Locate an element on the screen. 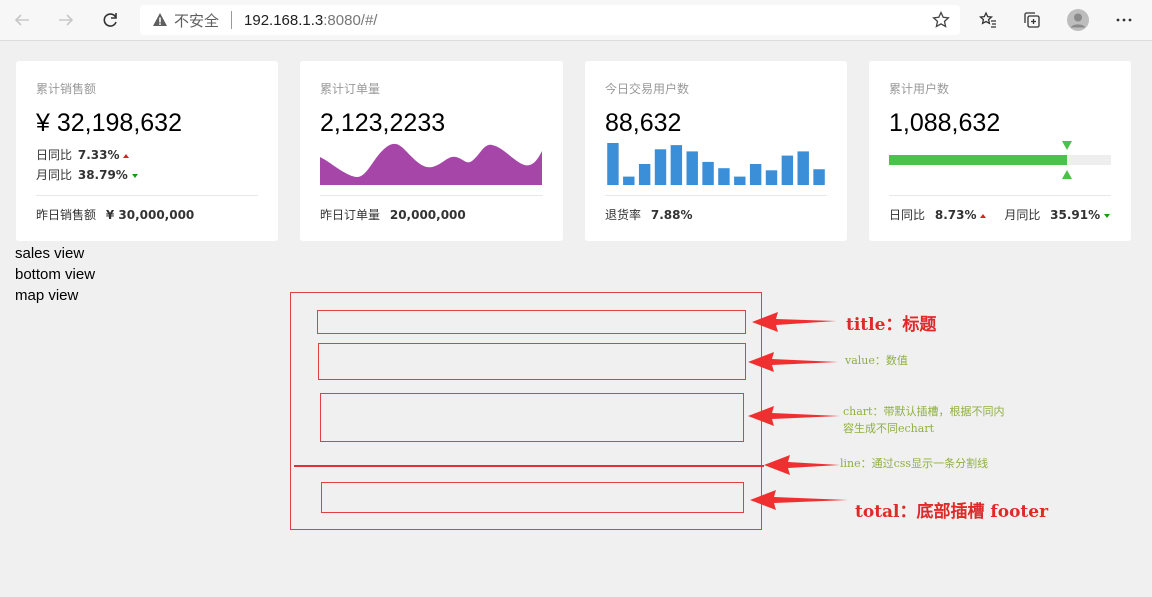  sales-view-text: sales view is located at coordinates (50, 253).